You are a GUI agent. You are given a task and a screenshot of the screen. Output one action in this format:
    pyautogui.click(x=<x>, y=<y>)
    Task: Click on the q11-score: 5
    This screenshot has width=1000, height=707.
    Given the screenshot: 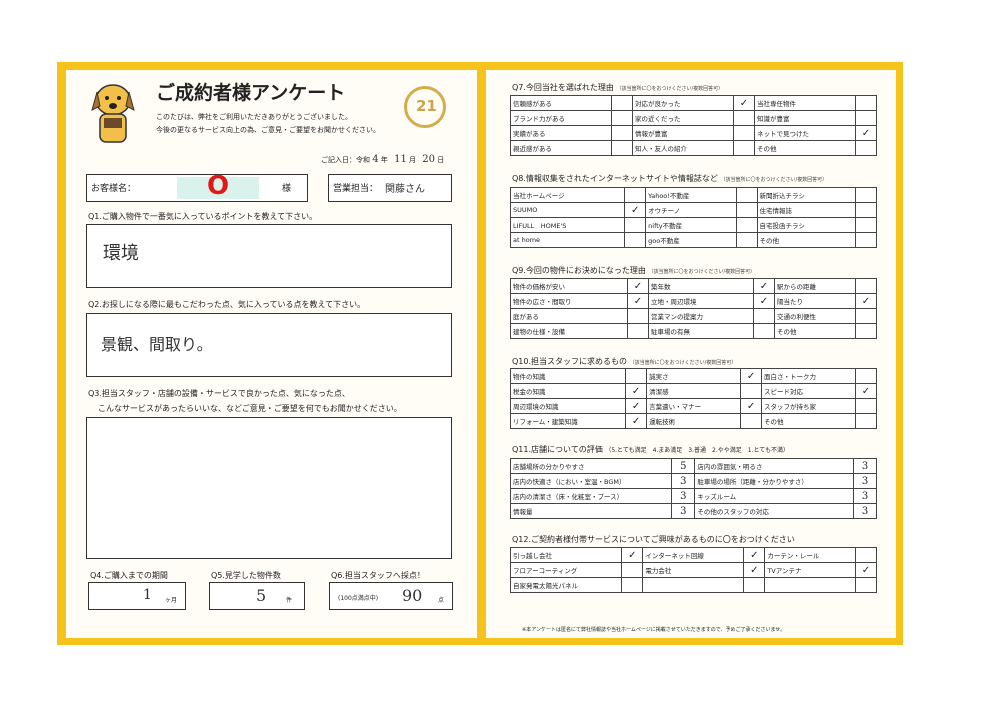 What is the action you would take?
    pyautogui.click(x=683, y=466)
    